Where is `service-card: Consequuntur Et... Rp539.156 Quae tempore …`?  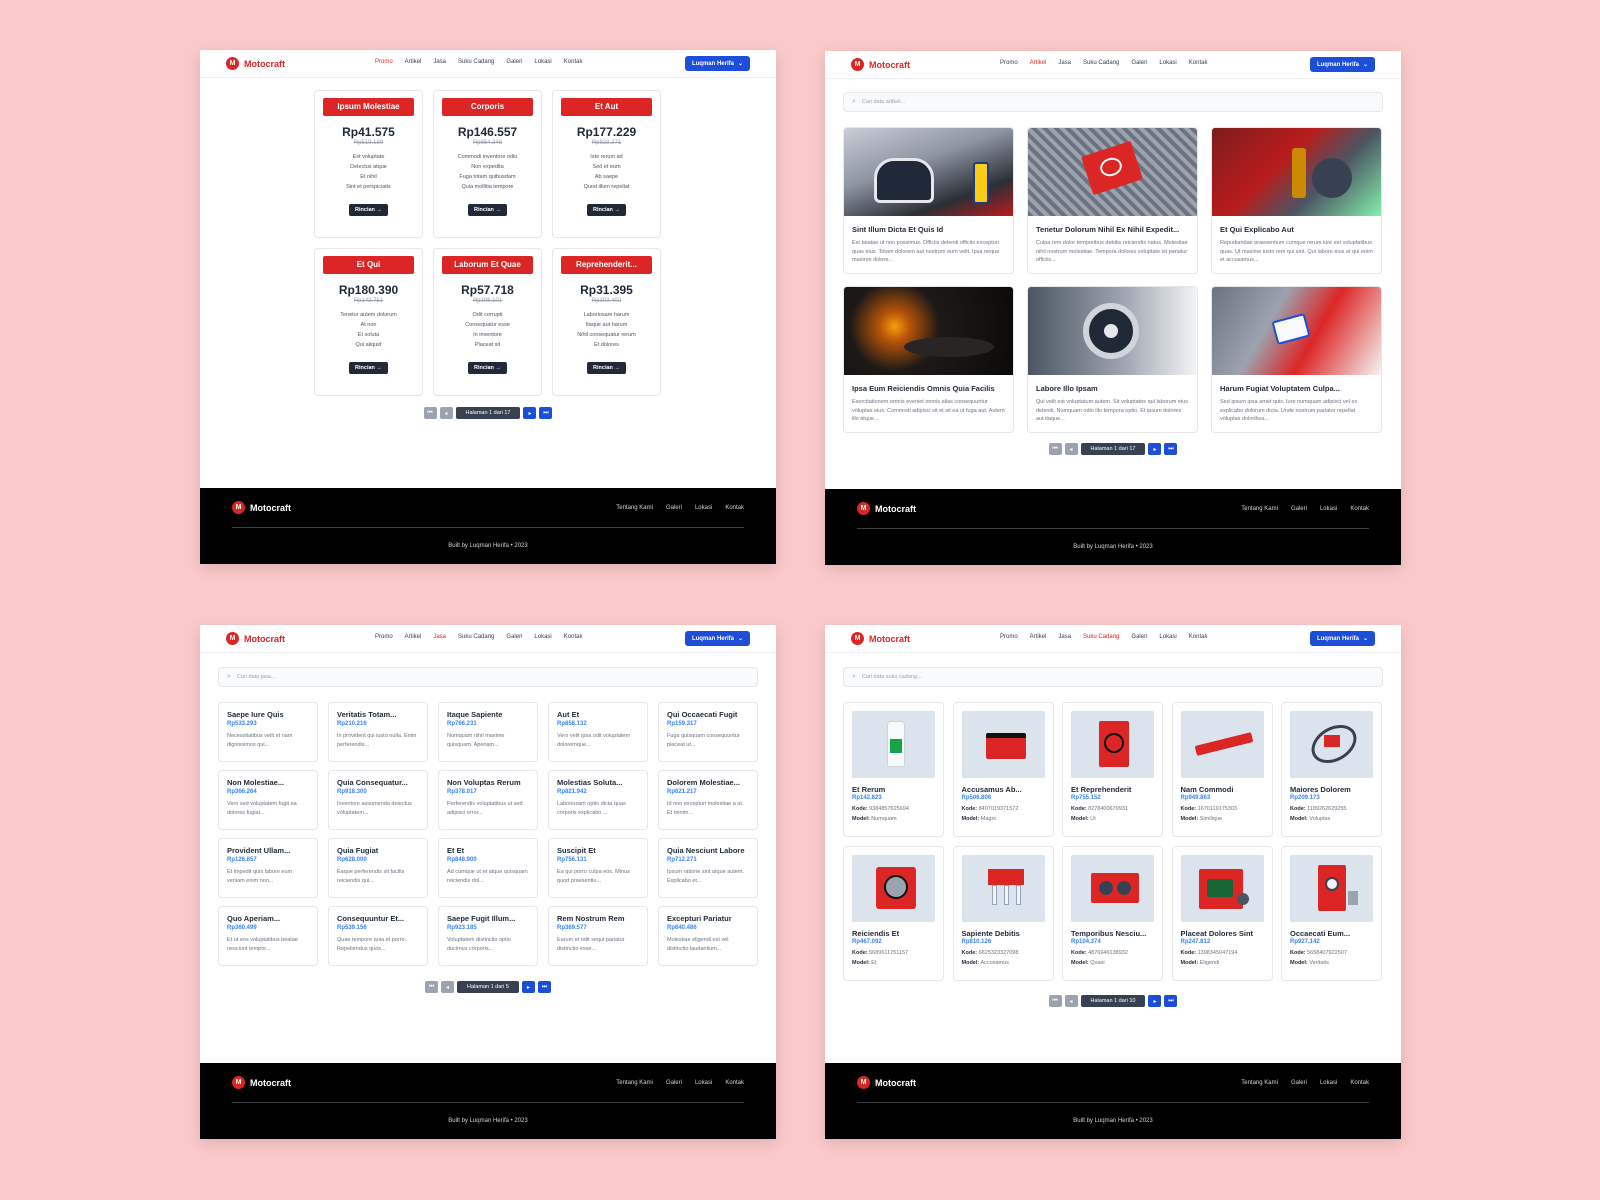
service-card: Consequuntur Et... Rp539.156 Quae tempore … is located at coordinates (378, 936).